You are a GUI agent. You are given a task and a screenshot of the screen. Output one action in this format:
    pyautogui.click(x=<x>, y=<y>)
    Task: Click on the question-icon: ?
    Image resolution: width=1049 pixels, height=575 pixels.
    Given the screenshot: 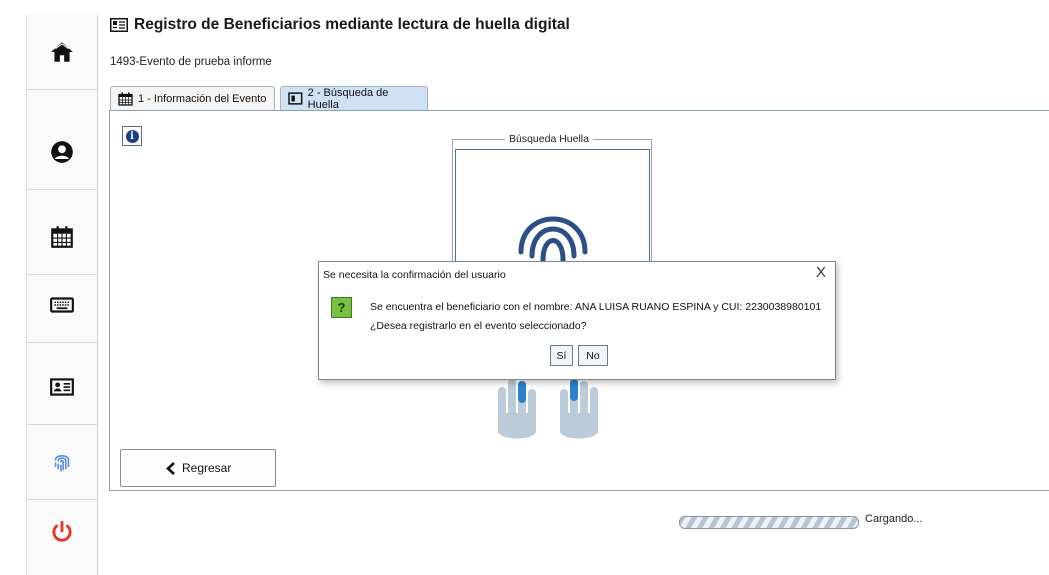 What is the action you would take?
    pyautogui.click(x=341, y=307)
    